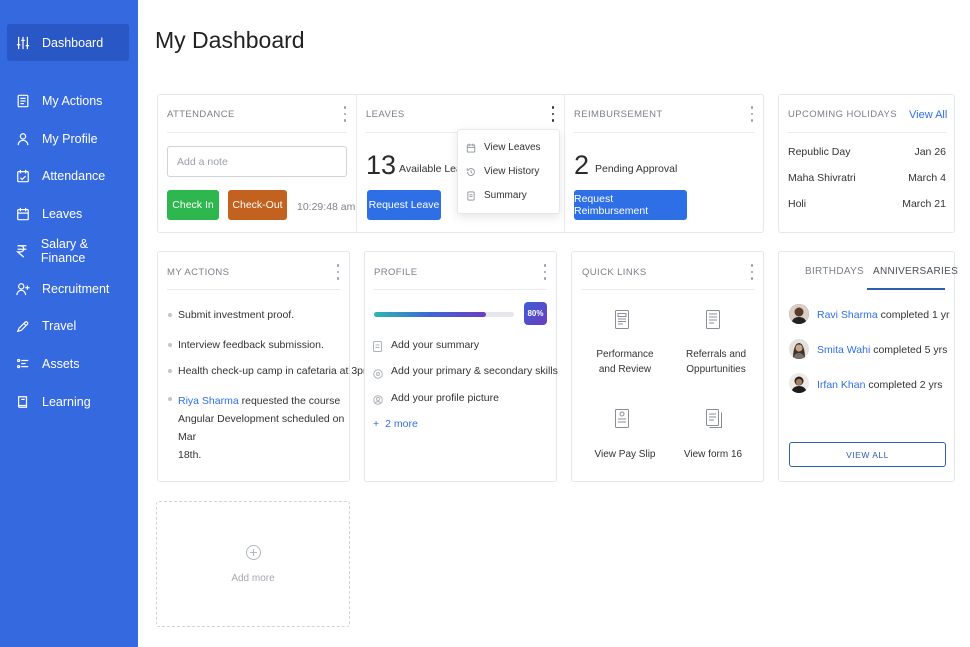 The width and height of the screenshot is (970, 647). Describe the element at coordinates (797, 204) in the screenshot. I see `holiday-name: Holi` at that location.